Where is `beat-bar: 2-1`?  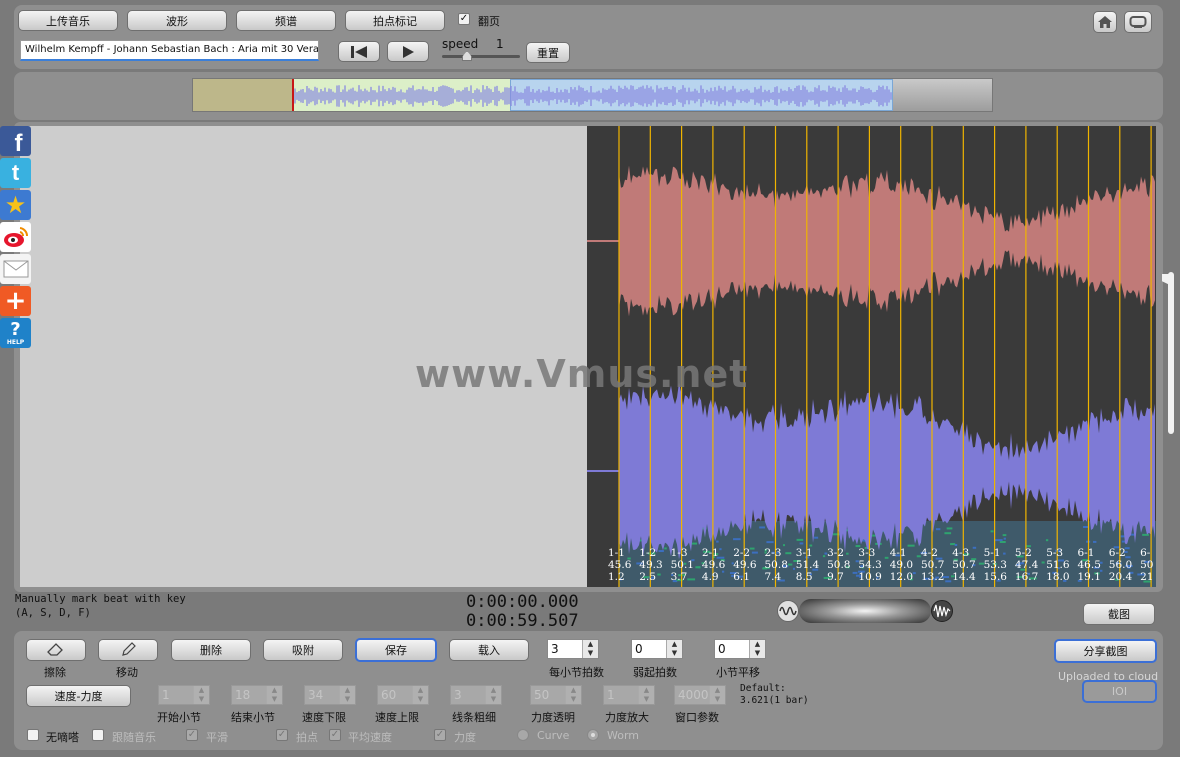 beat-bar: 2-1 is located at coordinates (710, 553).